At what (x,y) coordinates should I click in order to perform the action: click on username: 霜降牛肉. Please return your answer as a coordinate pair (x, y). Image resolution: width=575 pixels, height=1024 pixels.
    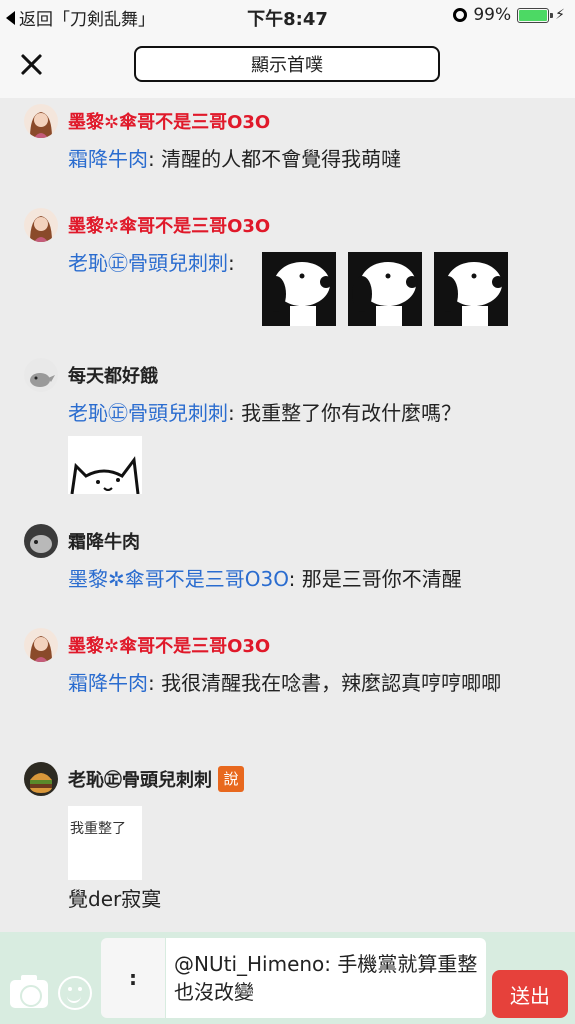
    Looking at the image, I should click on (104, 541).